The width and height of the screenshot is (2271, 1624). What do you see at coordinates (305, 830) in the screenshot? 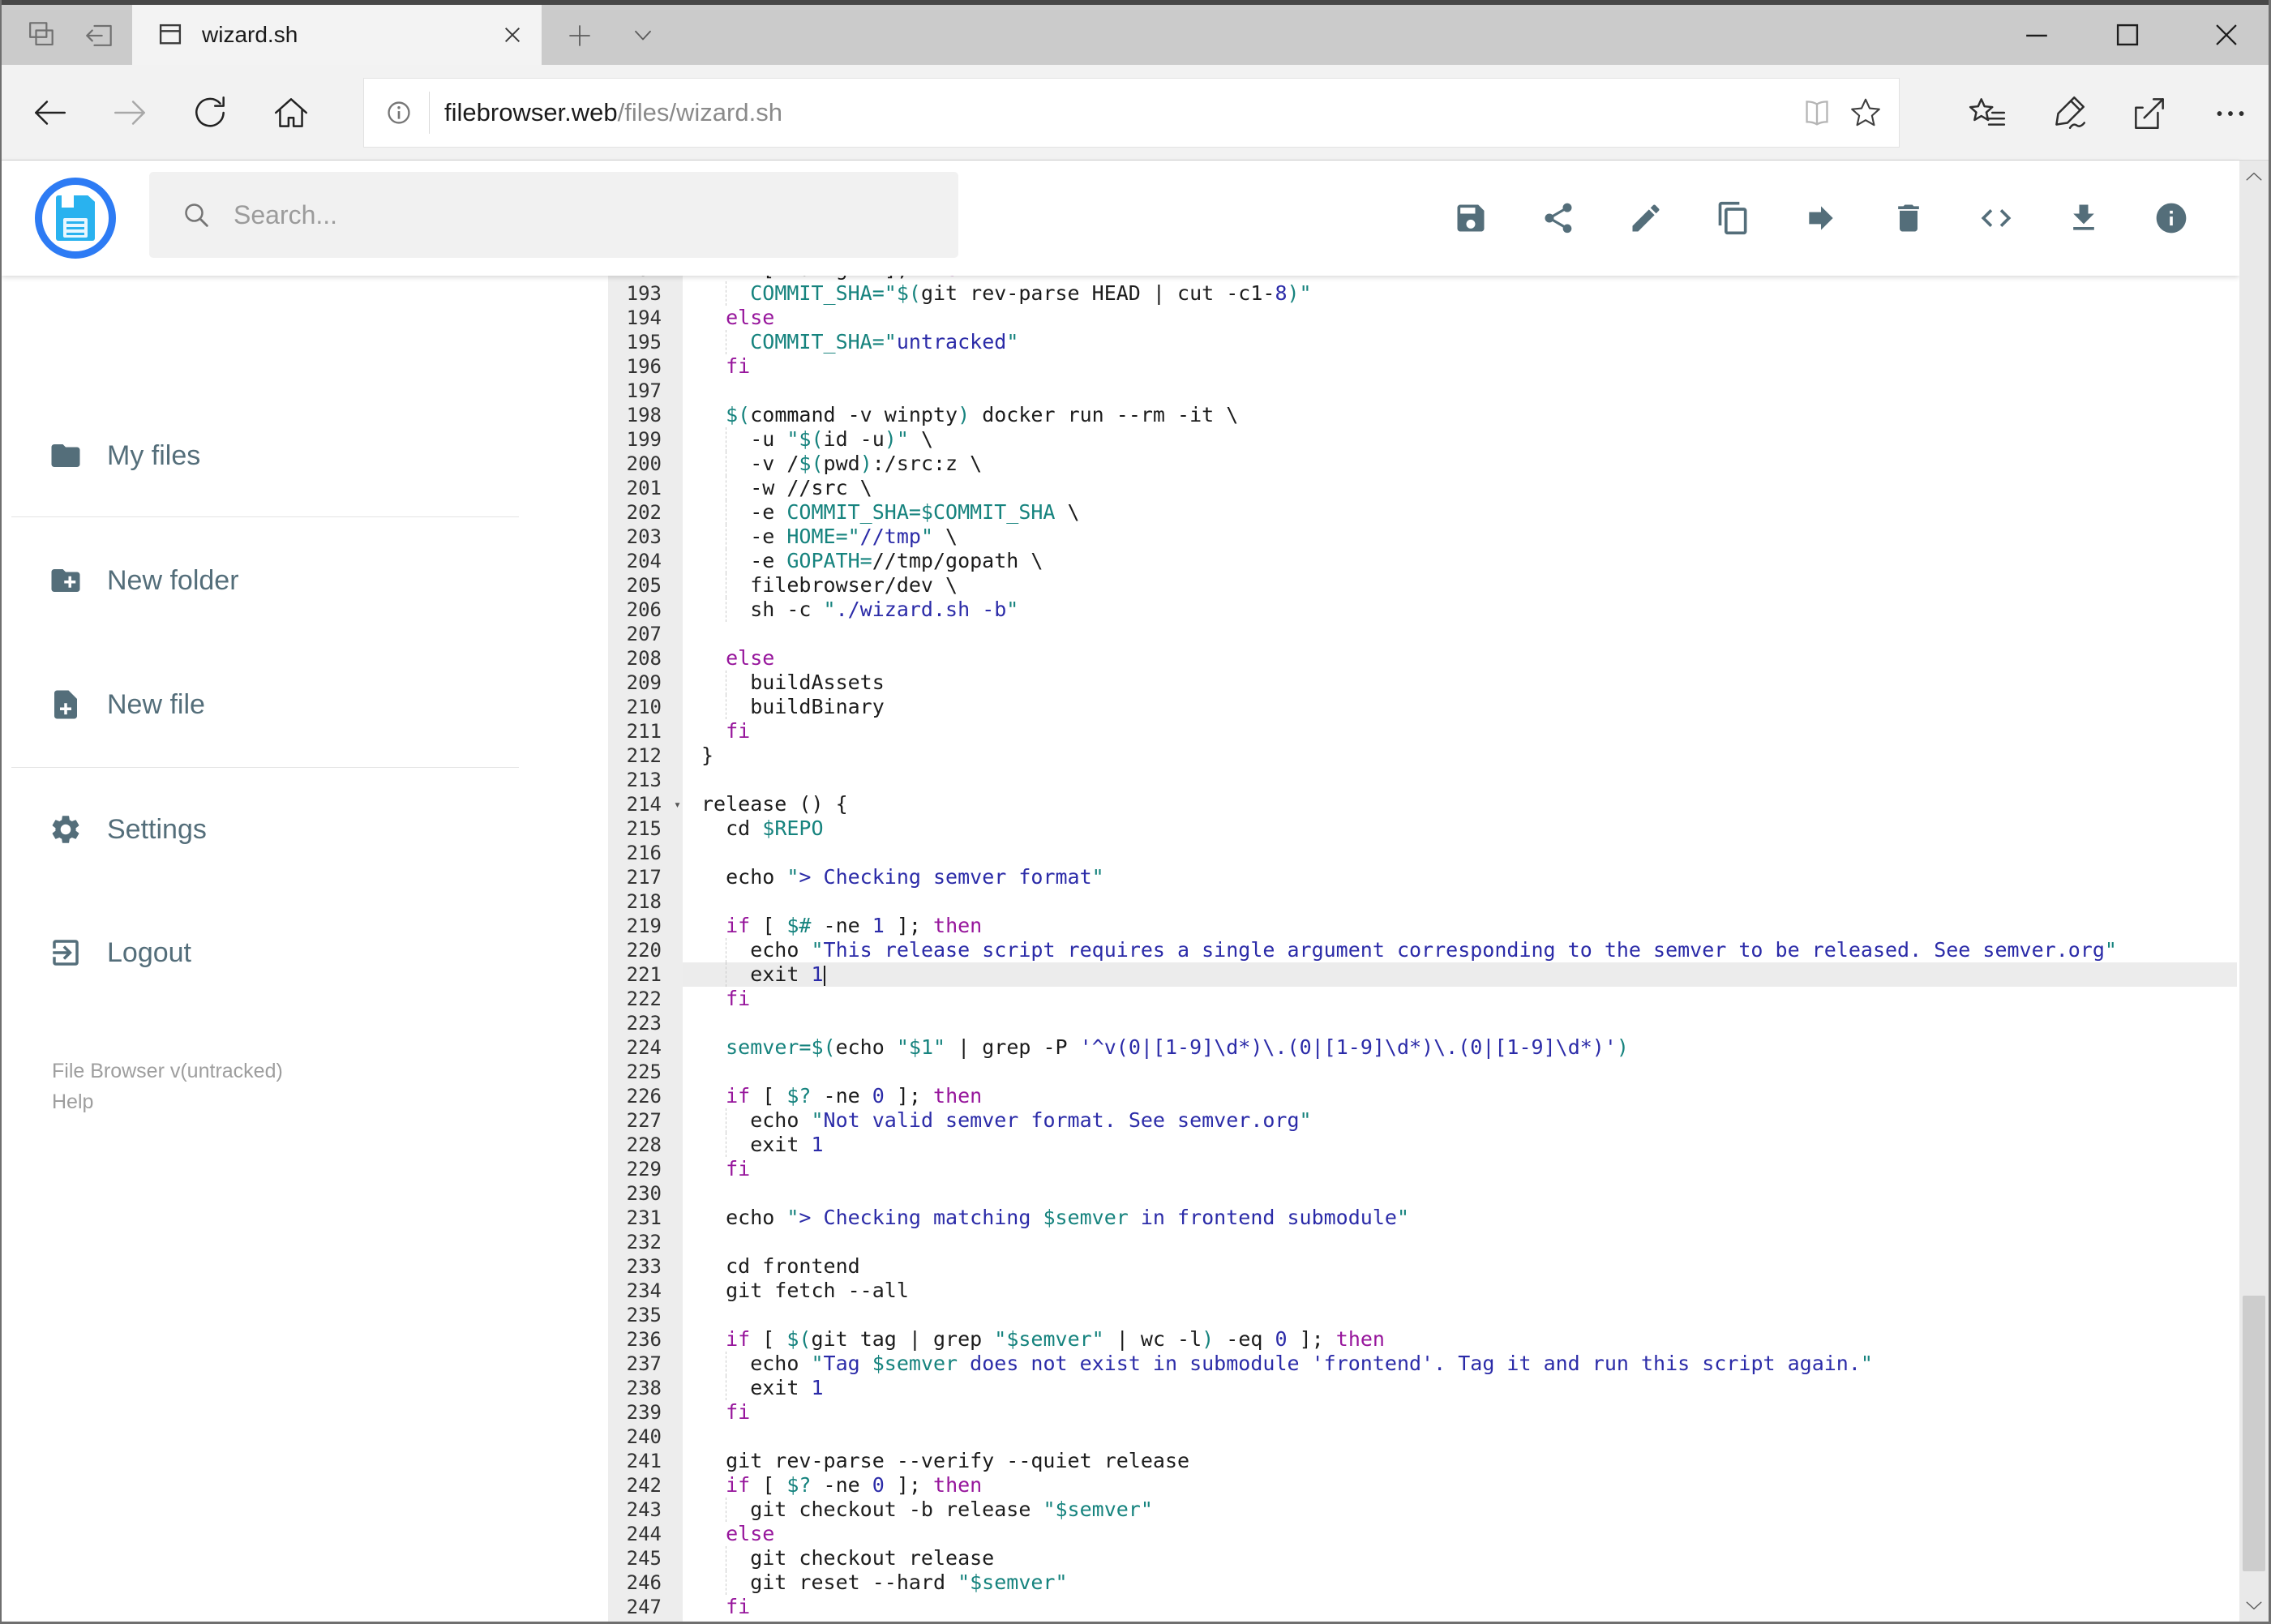
I see `sidebar-item-settings: Settings` at bounding box center [305, 830].